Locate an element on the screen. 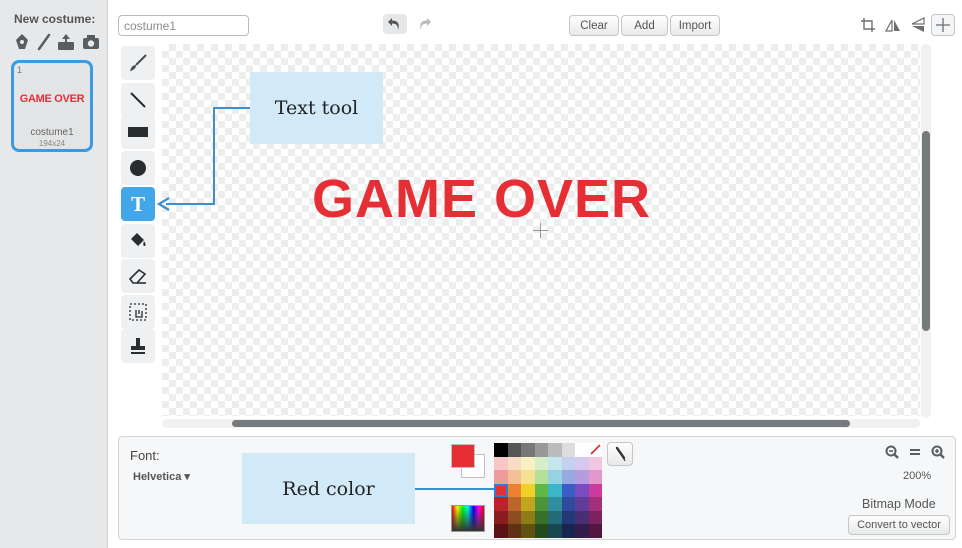 The image size is (962, 548). fill-tool is located at coordinates (138, 241).